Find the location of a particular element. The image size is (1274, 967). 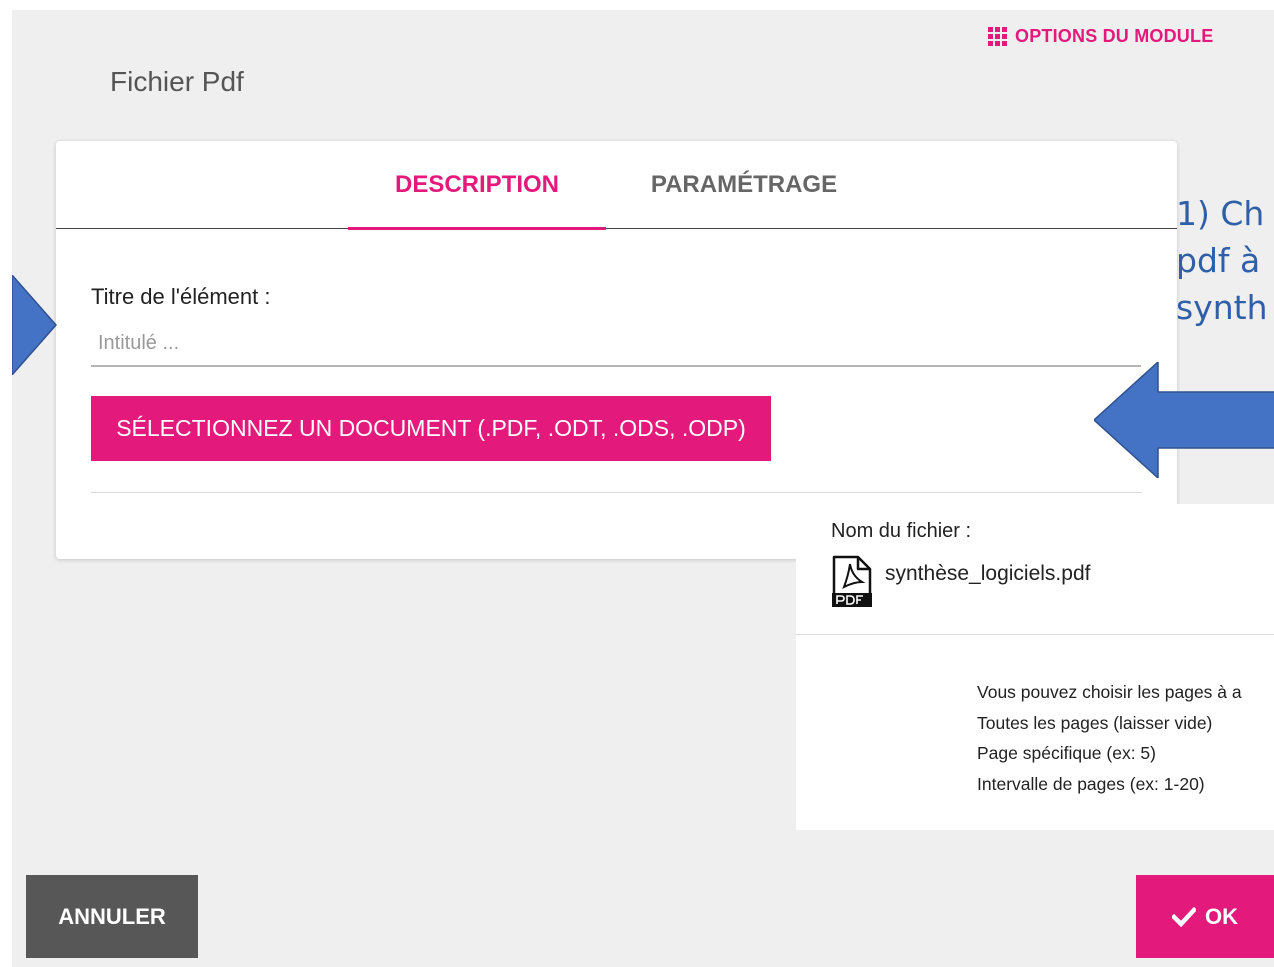

help-line: Page spécifique (ex: 5) is located at coordinates (1066, 753).